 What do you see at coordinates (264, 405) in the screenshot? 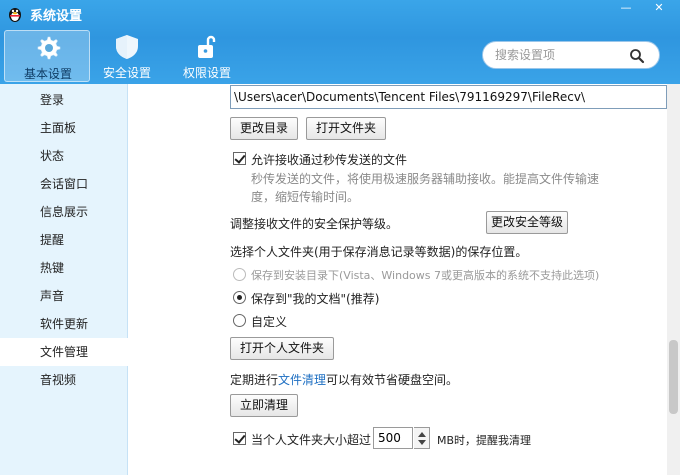
I see `clean-now-button: 立即清理` at bounding box center [264, 405].